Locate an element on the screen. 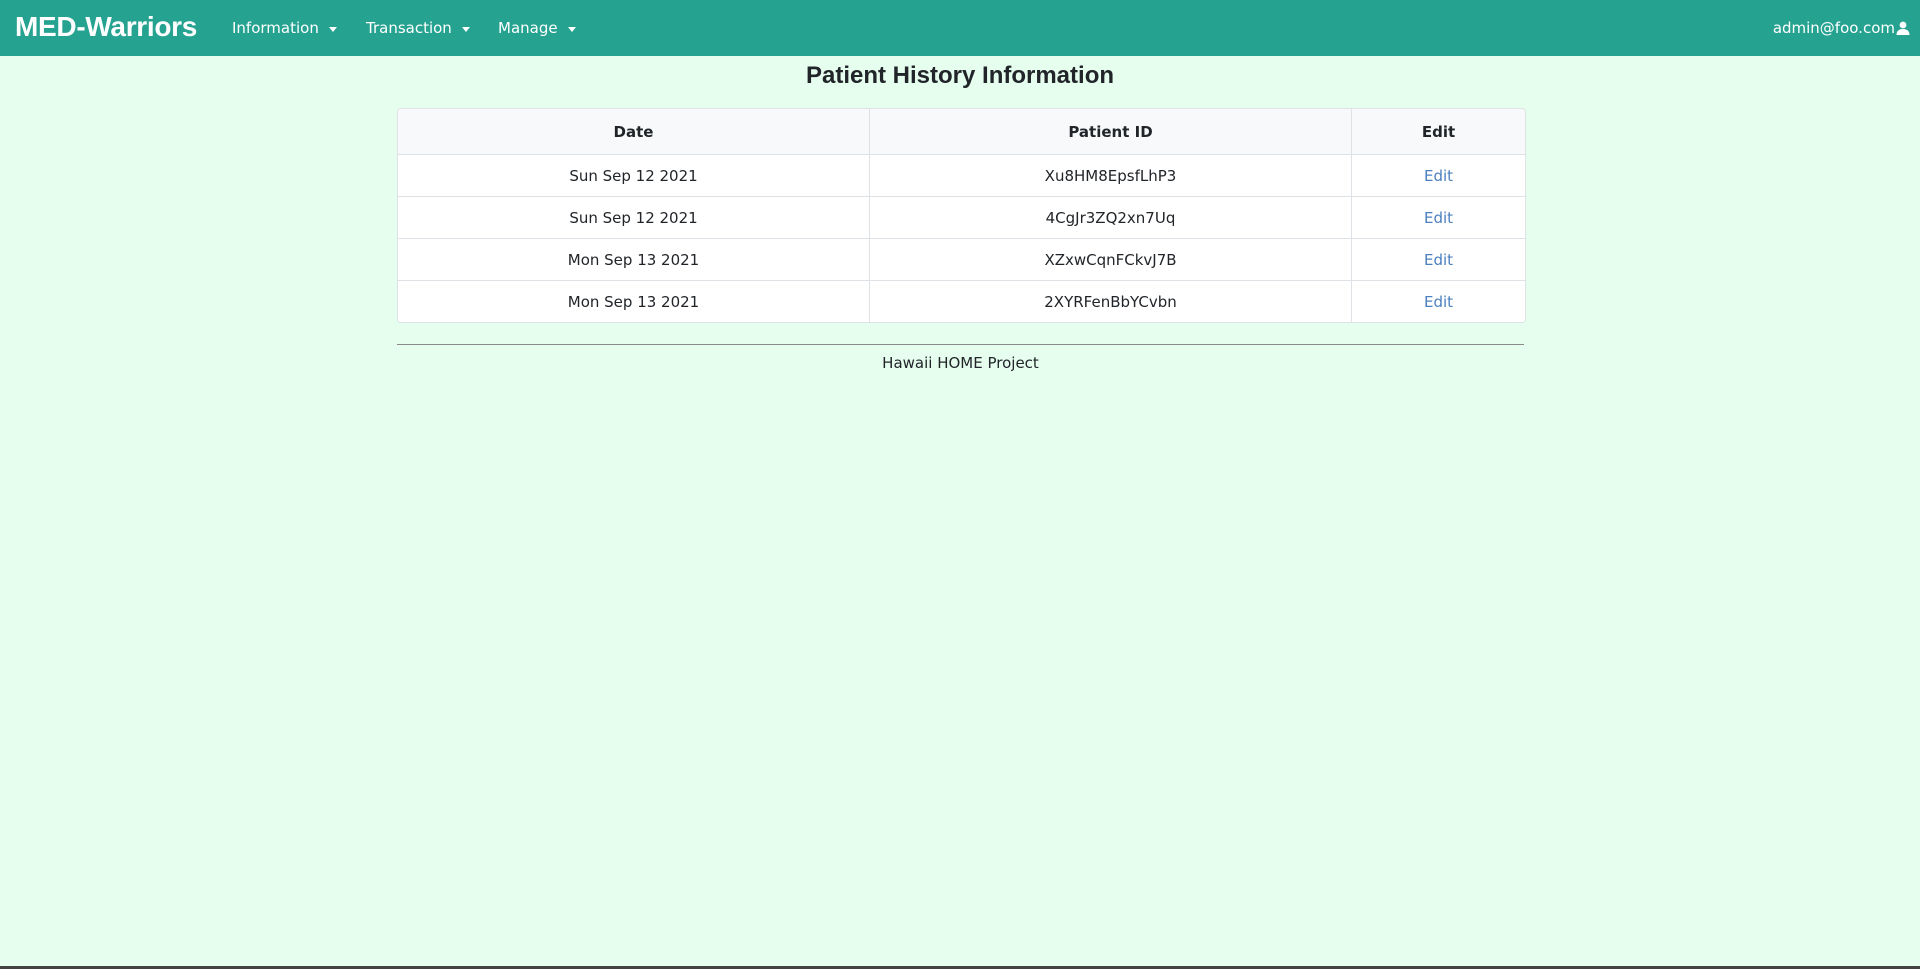 This screenshot has height=969, width=1920. cell-patient-id: 2XYRFenBbYCvbn is located at coordinates (1110, 301).